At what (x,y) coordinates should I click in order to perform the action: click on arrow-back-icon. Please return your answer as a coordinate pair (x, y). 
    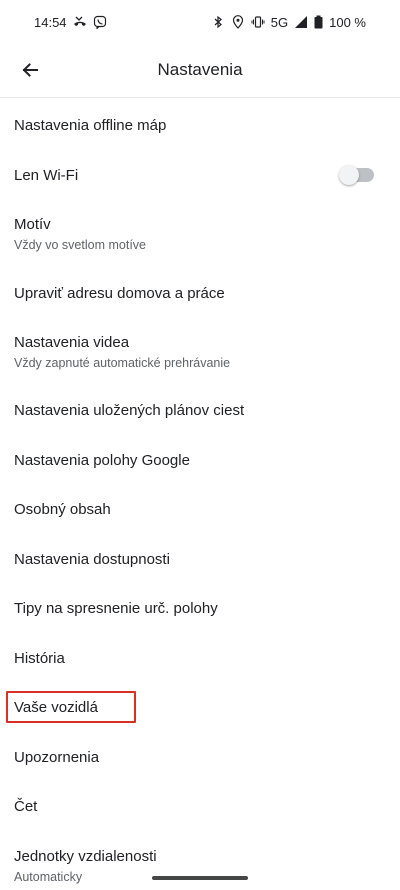
    Looking at the image, I should click on (30, 70).